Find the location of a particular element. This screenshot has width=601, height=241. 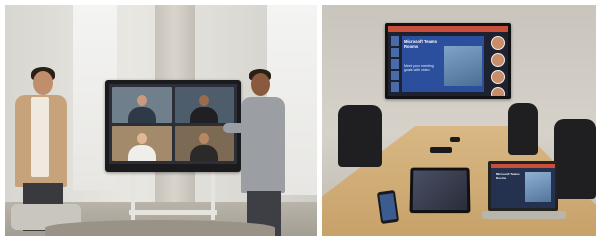

video-call-grid is located at coordinates (173, 124).